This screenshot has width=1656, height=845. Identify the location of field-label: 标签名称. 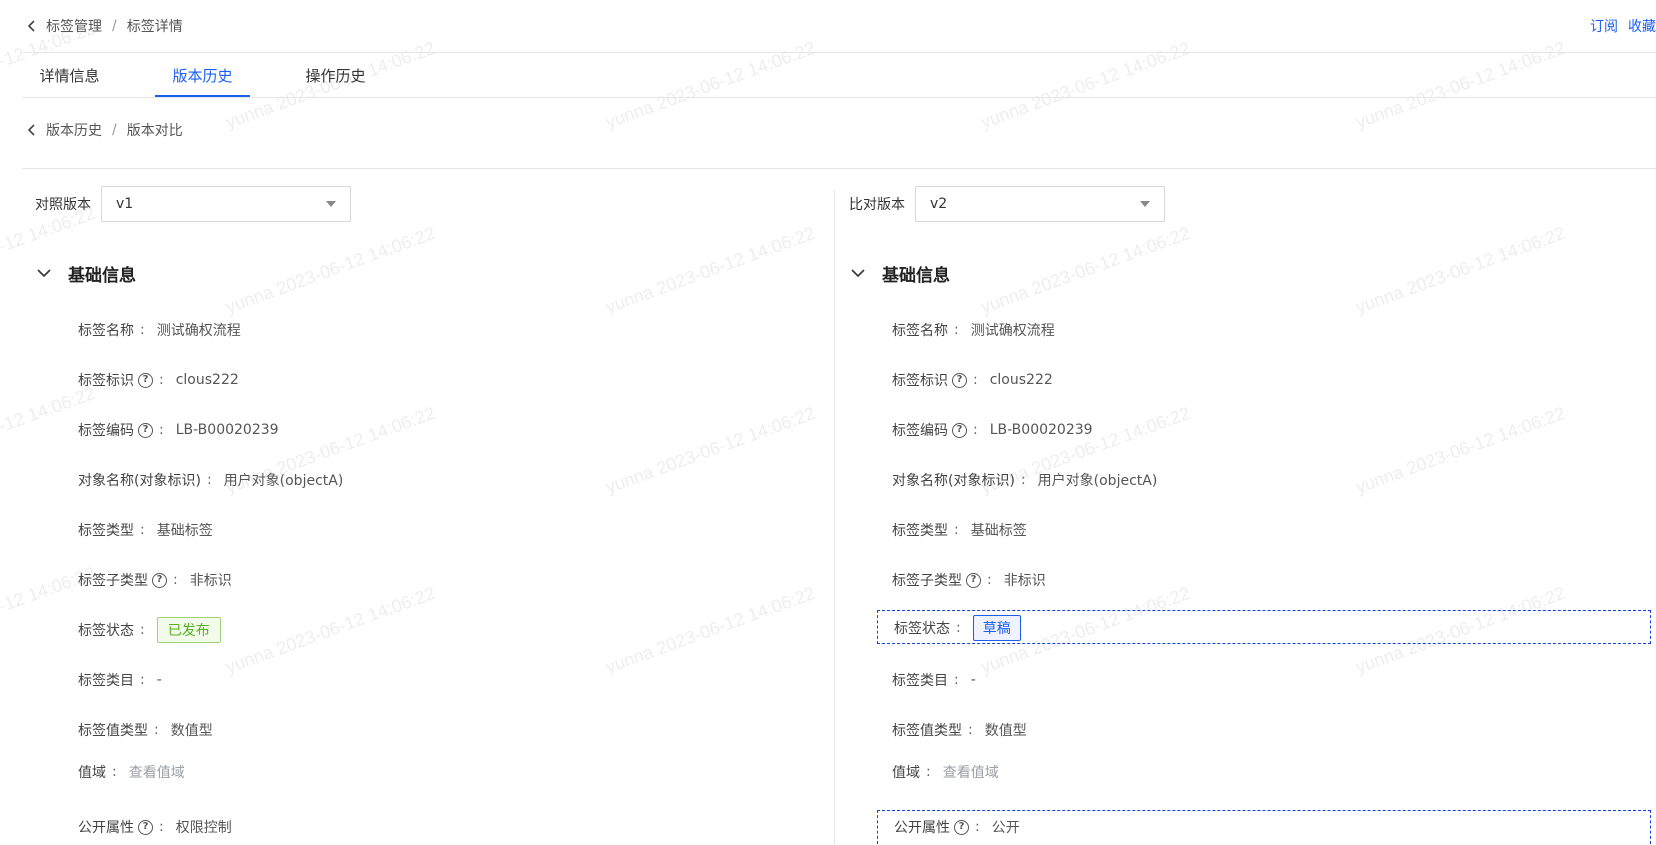
(920, 331).